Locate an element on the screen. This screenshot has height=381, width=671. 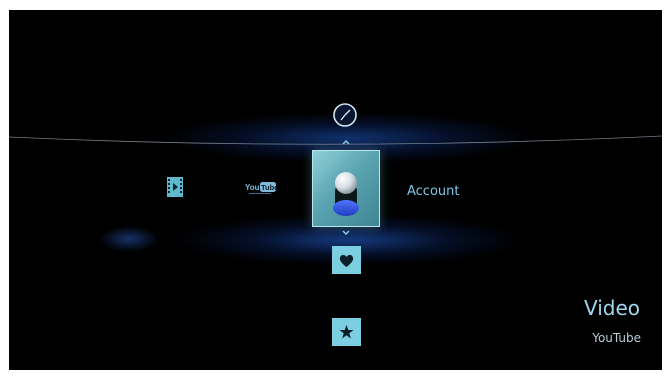
heart-icon is located at coordinates (346, 260).